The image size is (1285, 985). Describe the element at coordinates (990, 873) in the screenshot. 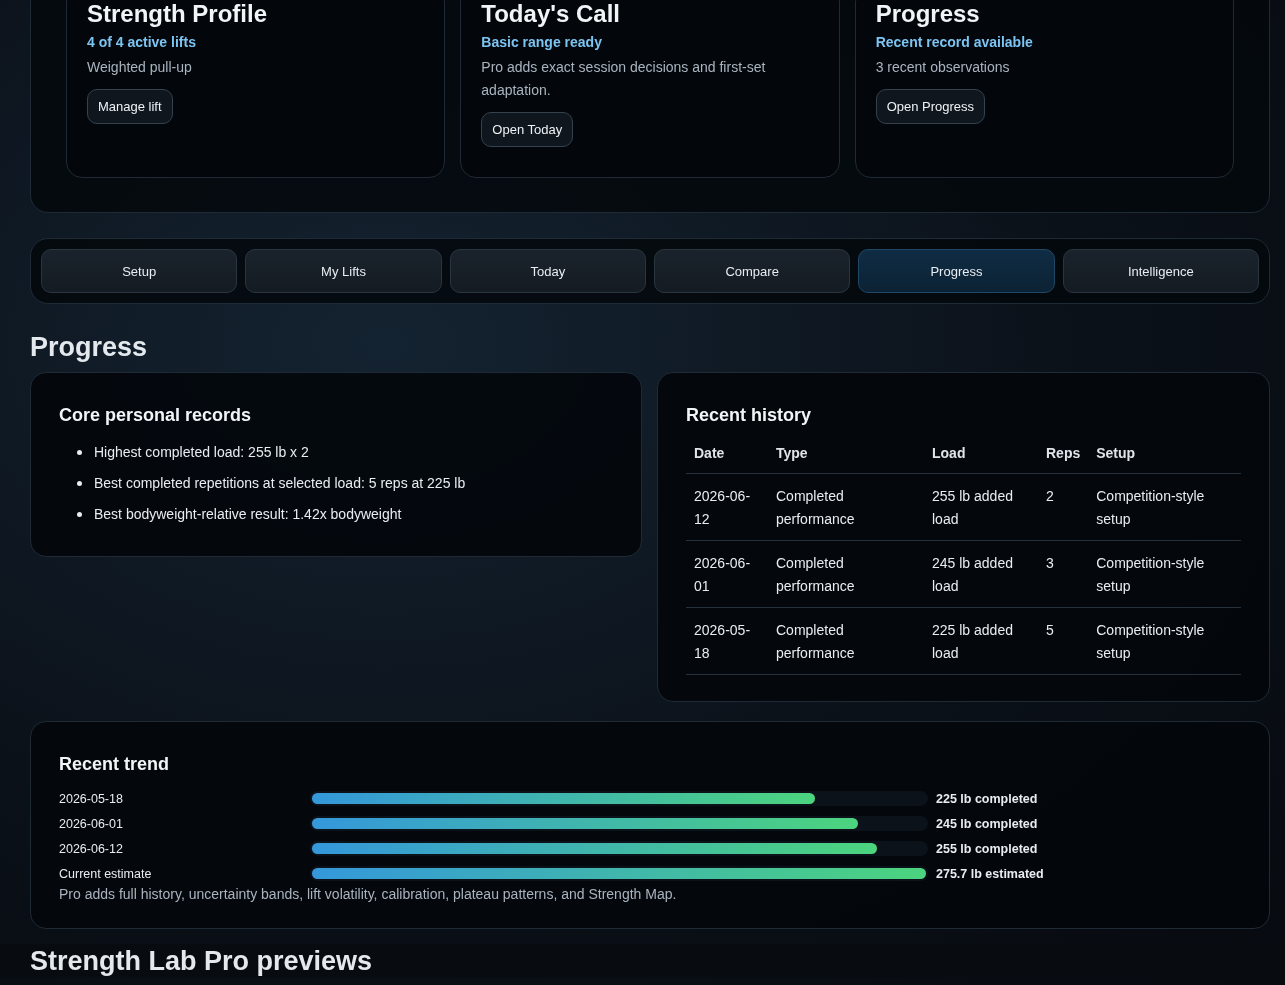

I see `trend-value: 275.7 lb estimated` at that location.